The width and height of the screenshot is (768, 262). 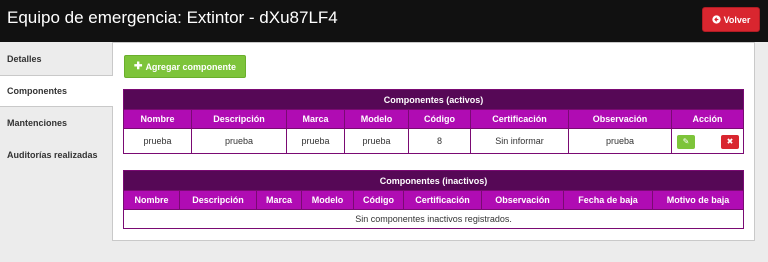 What do you see at coordinates (56, 59) in the screenshot?
I see `sidebar-item-detalles: Detalles` at bounding box center [56, 59].